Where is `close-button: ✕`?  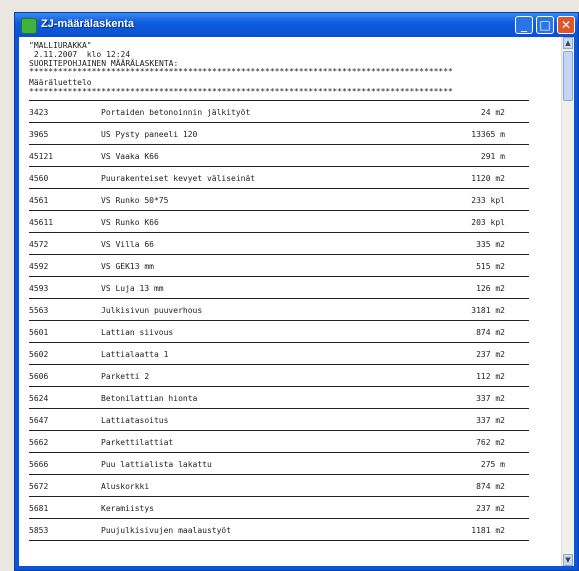 close-button: ✕ is located at coordinates (566, 25).